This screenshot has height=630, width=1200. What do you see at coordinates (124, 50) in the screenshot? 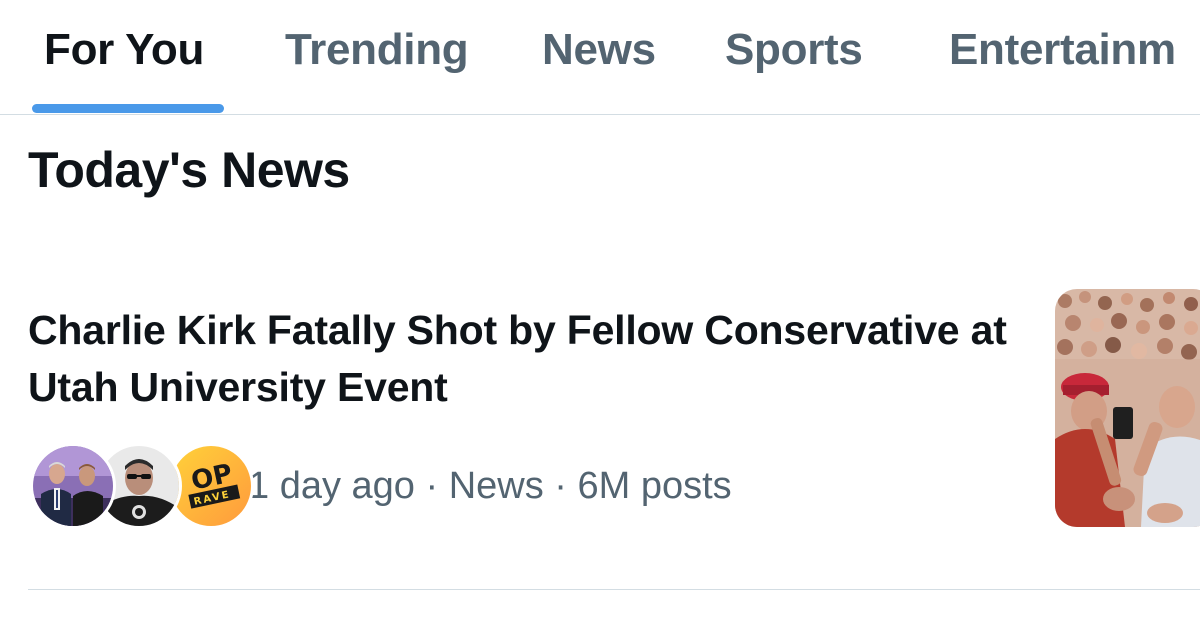
I see `tab-for-you: For You` at bounding box center [124, 50].